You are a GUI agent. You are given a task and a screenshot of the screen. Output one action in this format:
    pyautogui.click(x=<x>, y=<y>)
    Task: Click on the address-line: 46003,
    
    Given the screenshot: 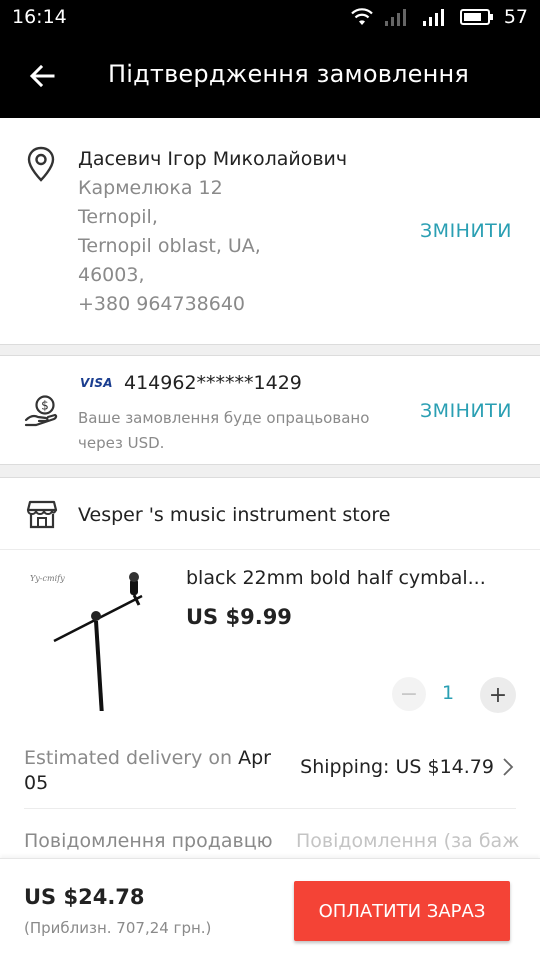 What is the action you would take?
    pyautogui.click(x=111, y=275)
    